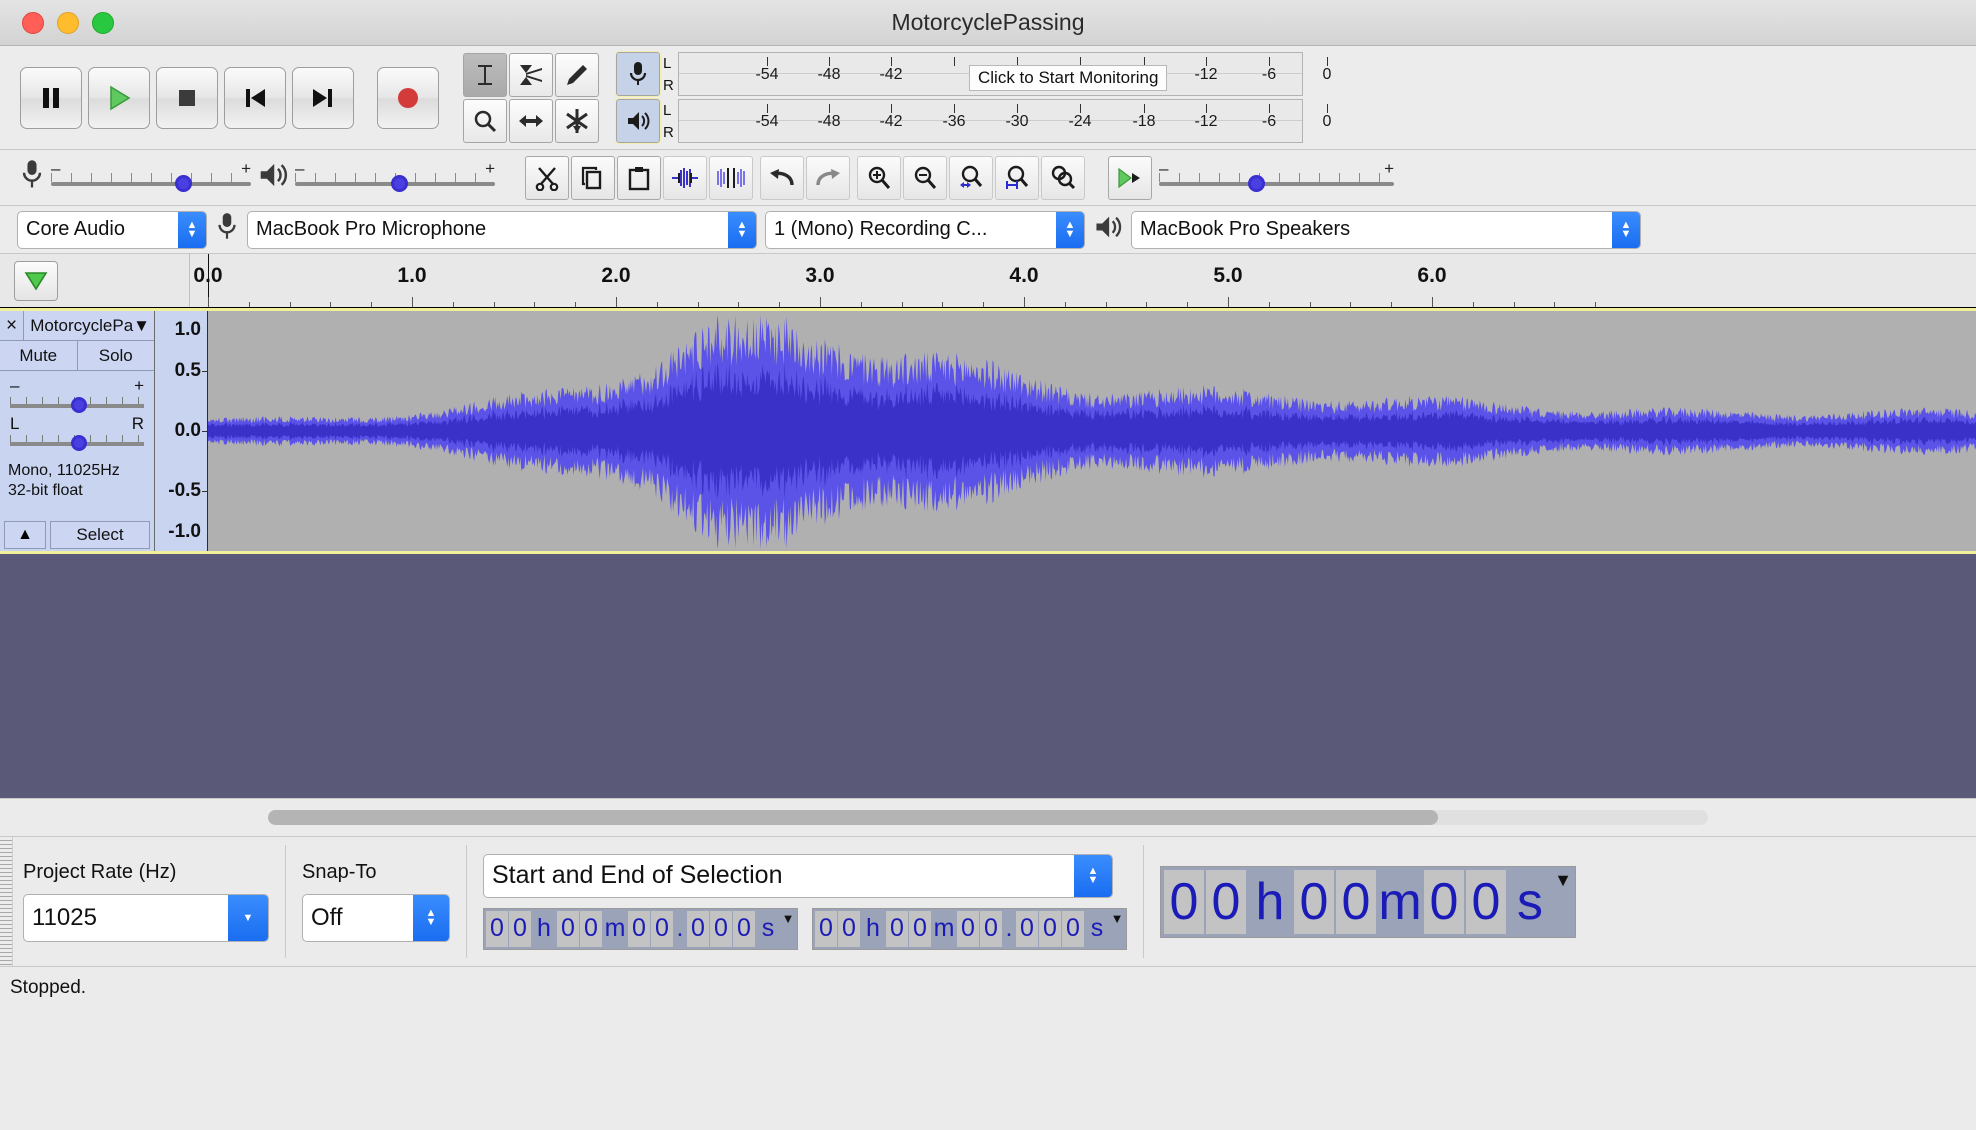  Describe the element at coordinates (1276, 177) in the screenshot. I see `playback-speed-slider: – +` at that location.